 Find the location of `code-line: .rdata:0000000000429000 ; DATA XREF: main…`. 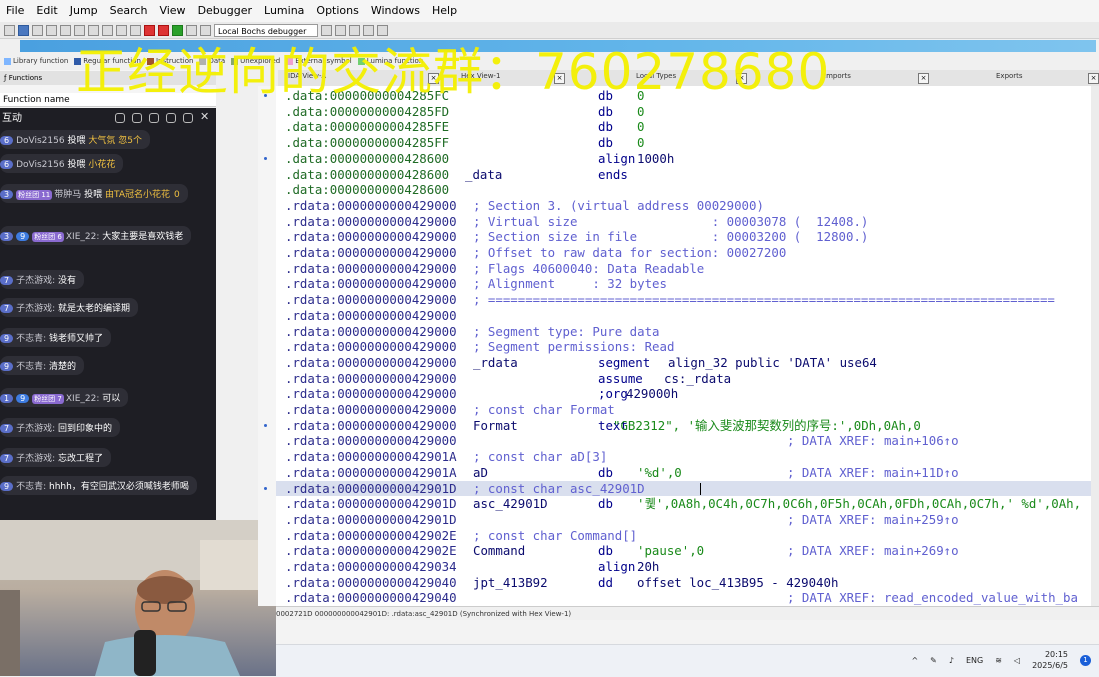

code-line: .rdata:0000000000429000 ; DATA XREF: main… is located at coordinates (683, 441).